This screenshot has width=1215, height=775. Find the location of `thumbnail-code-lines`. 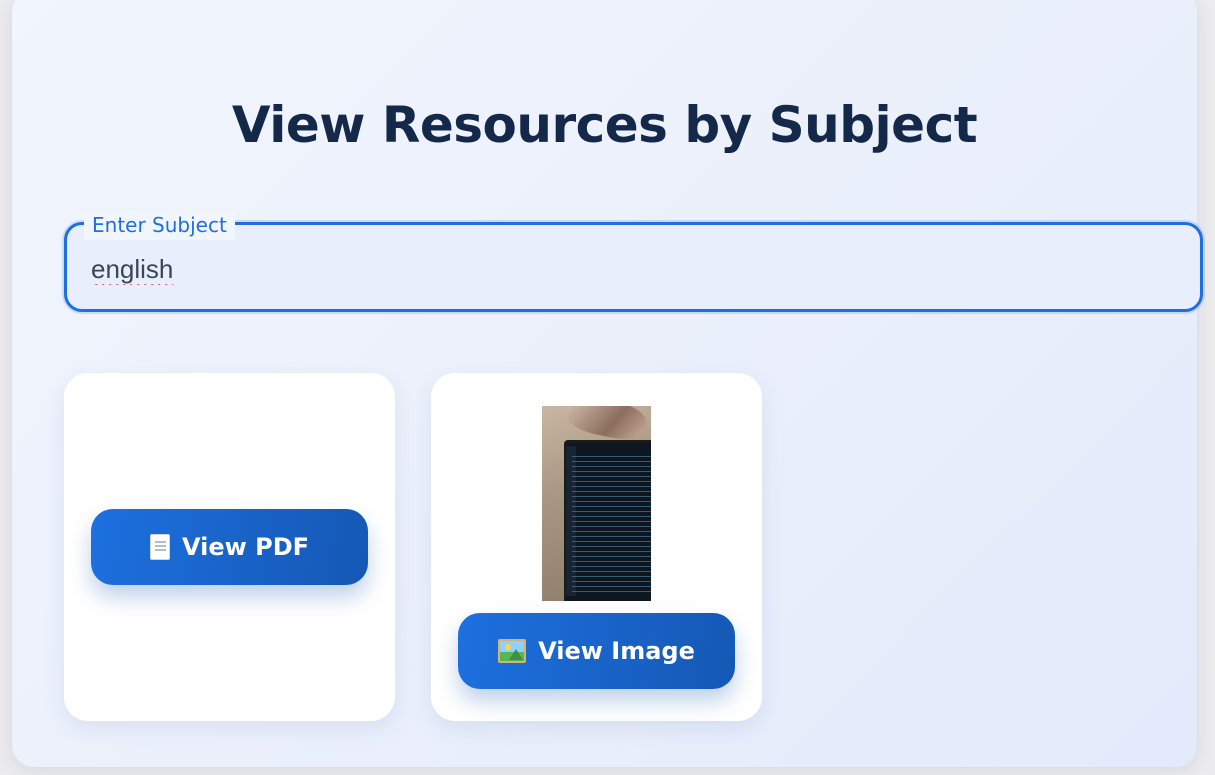

thumbnail-code-lines is located at coordinates (611, 526).